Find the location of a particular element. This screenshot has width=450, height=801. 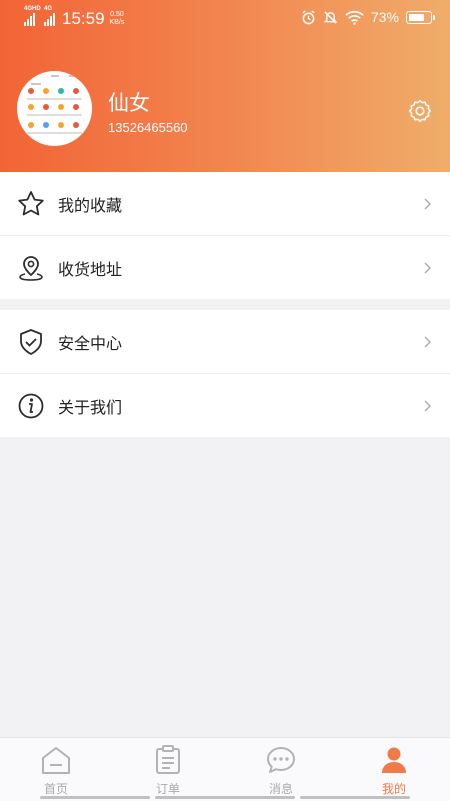

mute-icon is located at coordinates (330, 17).